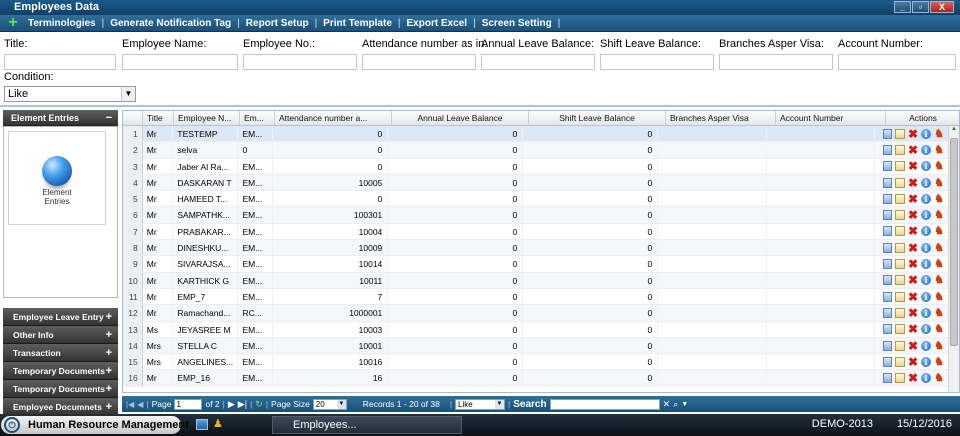 This screenshot has width=960, height=436. I want to click on add-icon: +, so click(13, 23).